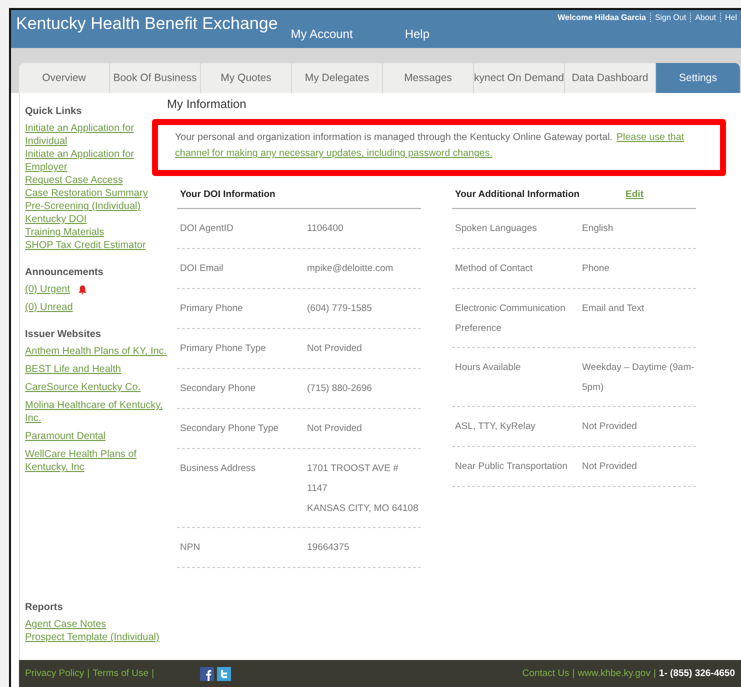  Describe the element at coordinates (44, 607) in the screenshot. I see `section-heading: Reports` at that location.